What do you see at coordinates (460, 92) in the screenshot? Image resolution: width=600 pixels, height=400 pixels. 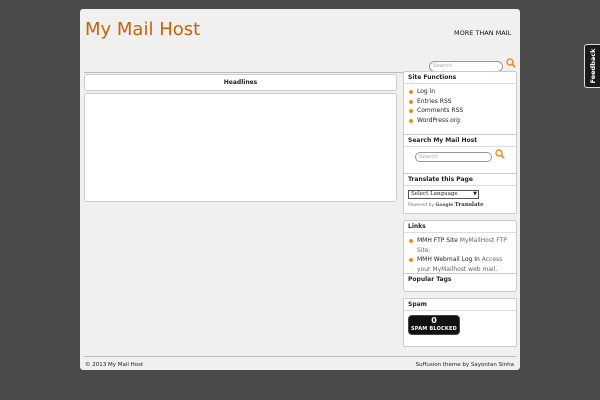 I see `site-function-login: Log in` at bounding box center [460, 92].